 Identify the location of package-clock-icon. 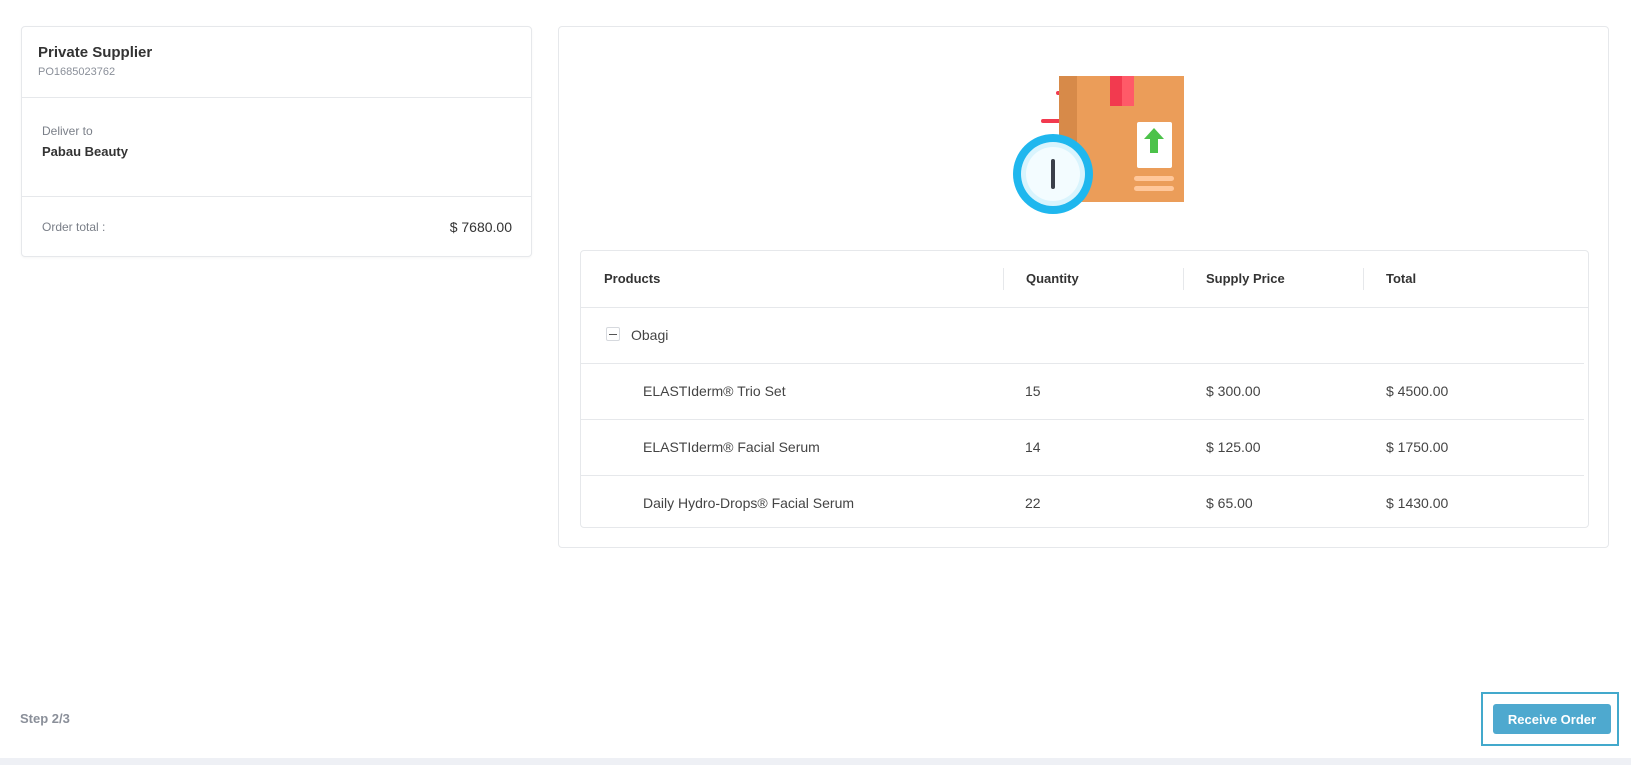
(1090, 138).